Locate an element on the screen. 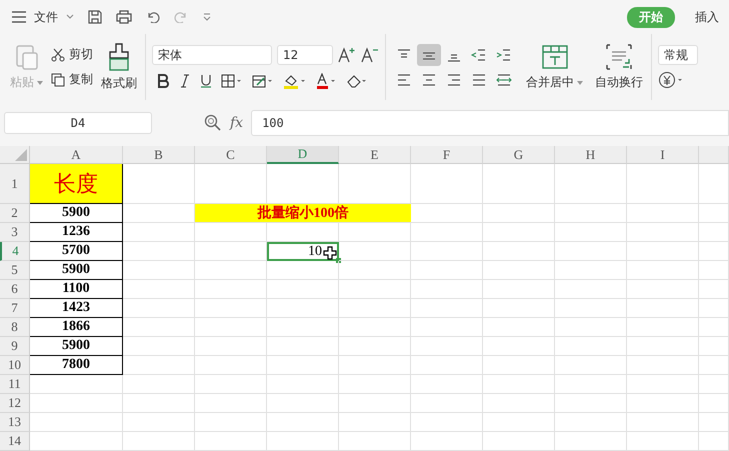  fill-handle is located at coordinates (338, 260).